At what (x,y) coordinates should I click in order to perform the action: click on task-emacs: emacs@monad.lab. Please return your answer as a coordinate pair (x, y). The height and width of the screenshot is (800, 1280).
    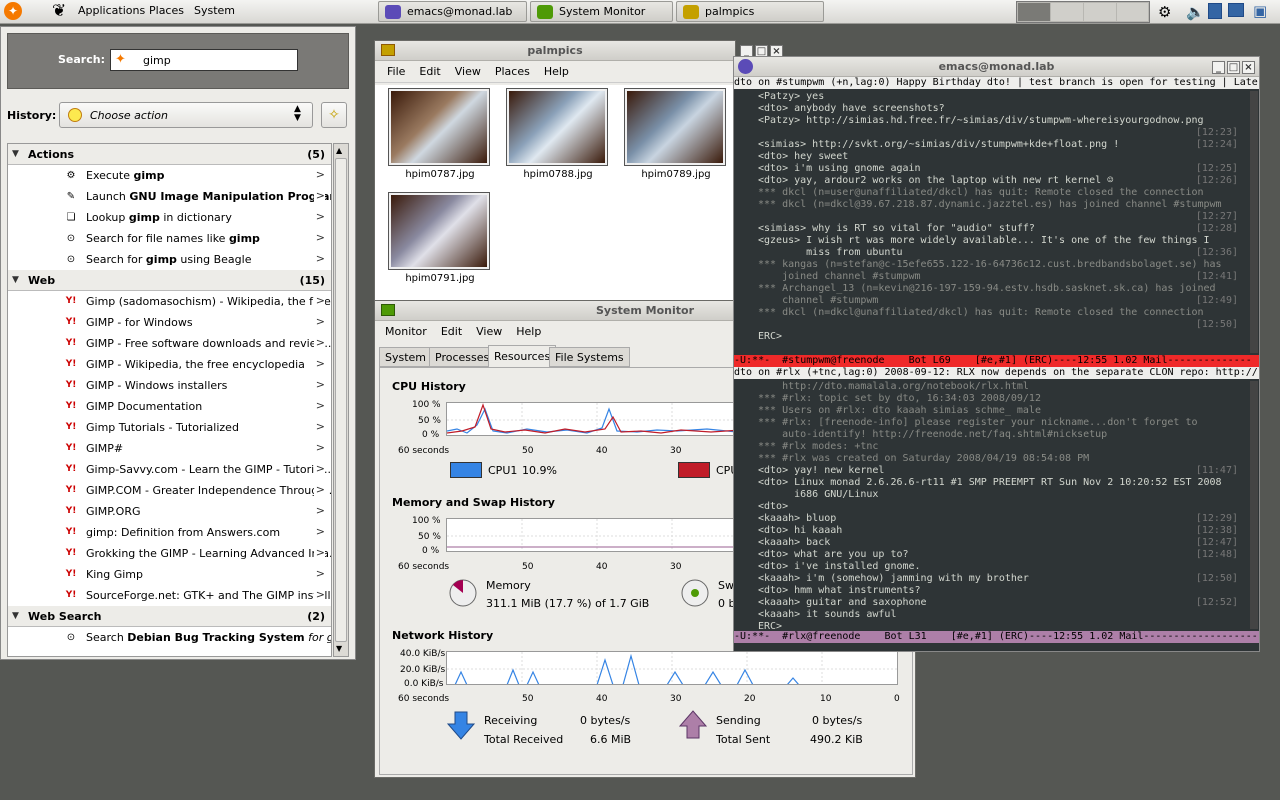
    Looking at the image, I should click on (452, 11).